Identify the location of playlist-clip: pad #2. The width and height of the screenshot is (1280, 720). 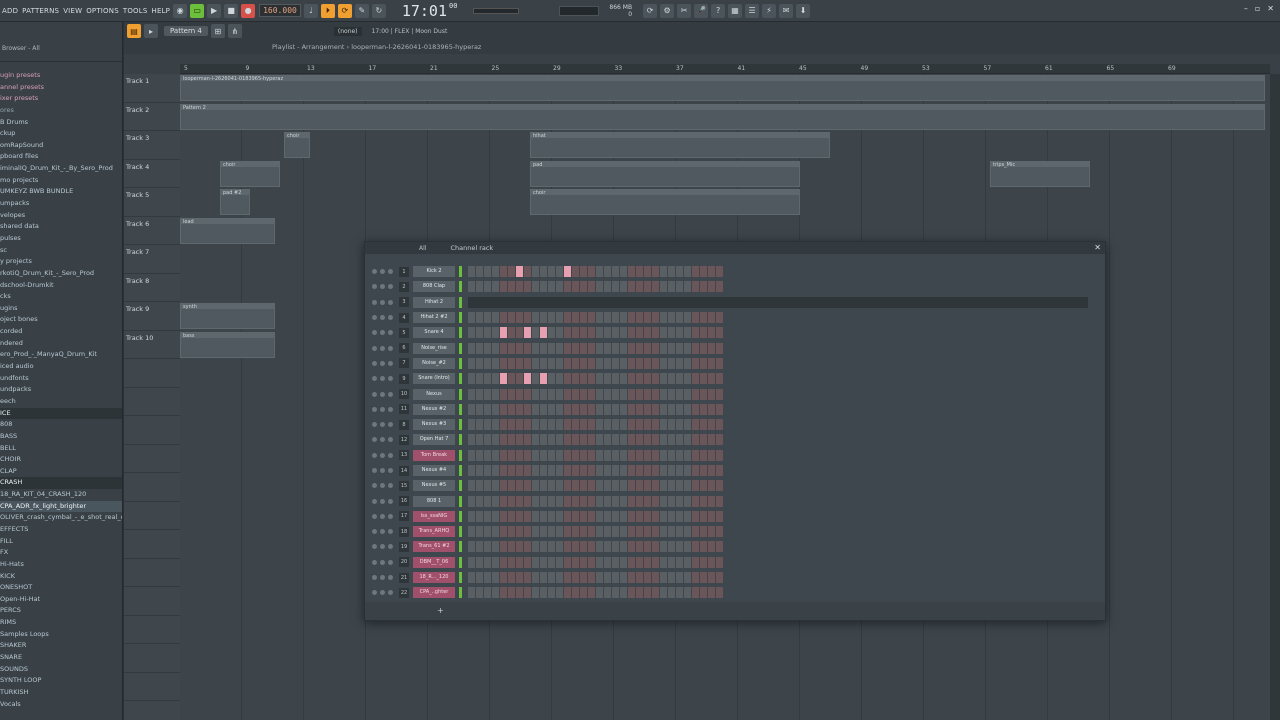
(235, 202).